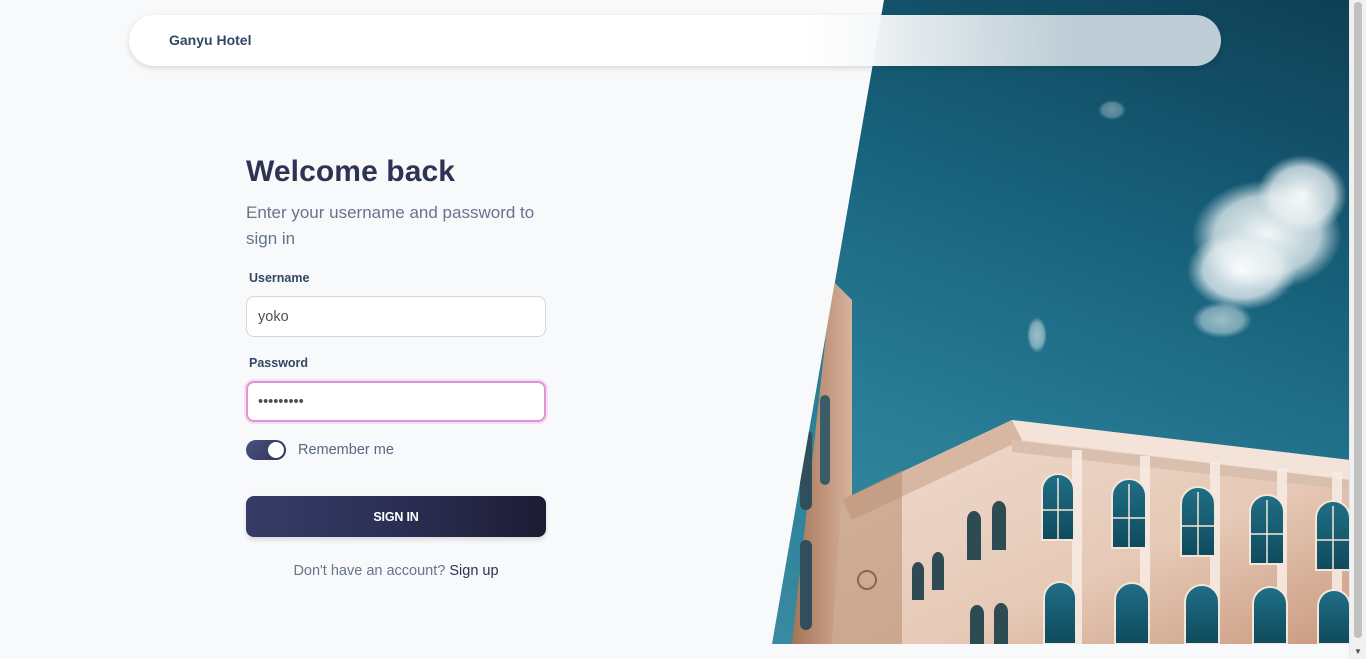 Image resolution: width=1366 pixels, height=659 pixels. I want to click on vertical-scrollbar: ▼, so click(1357, 329).